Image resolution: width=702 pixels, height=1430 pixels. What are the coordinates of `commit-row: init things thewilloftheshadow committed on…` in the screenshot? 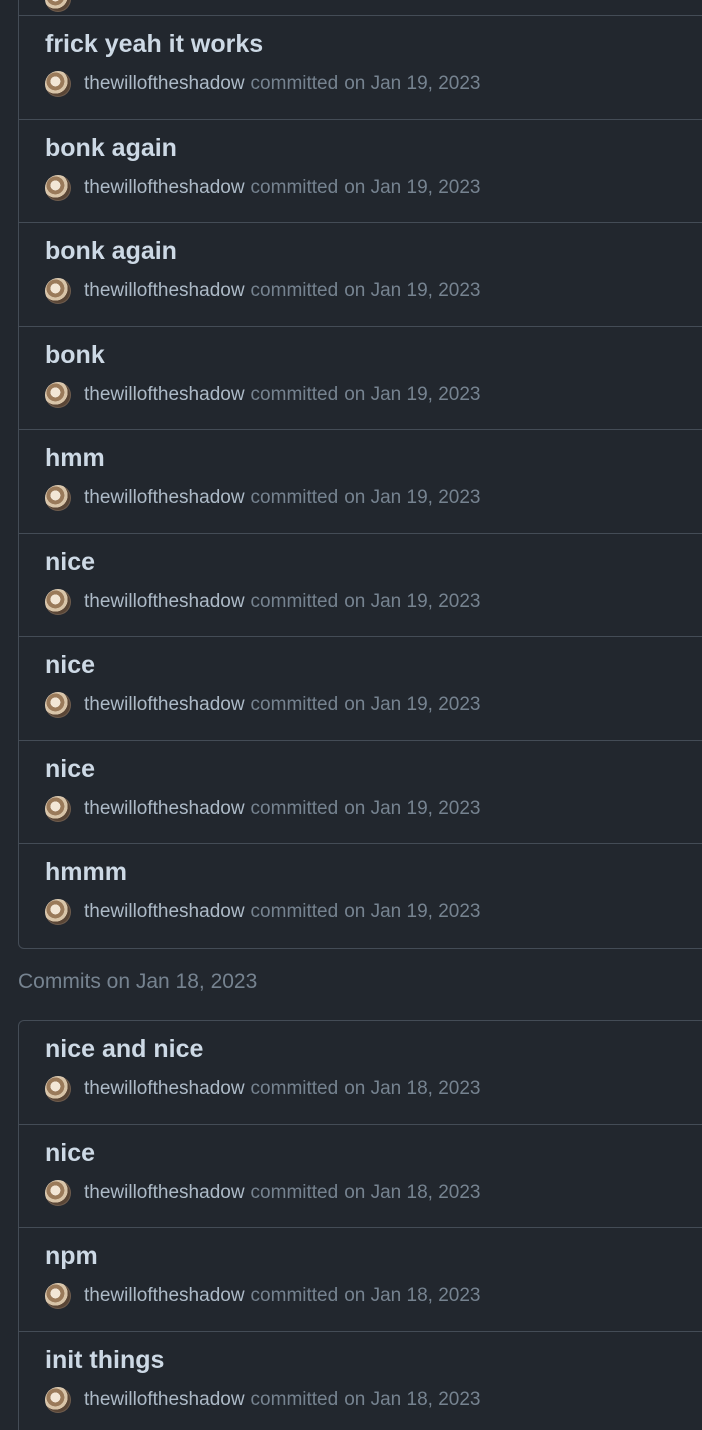 It's located at (360, 1381).